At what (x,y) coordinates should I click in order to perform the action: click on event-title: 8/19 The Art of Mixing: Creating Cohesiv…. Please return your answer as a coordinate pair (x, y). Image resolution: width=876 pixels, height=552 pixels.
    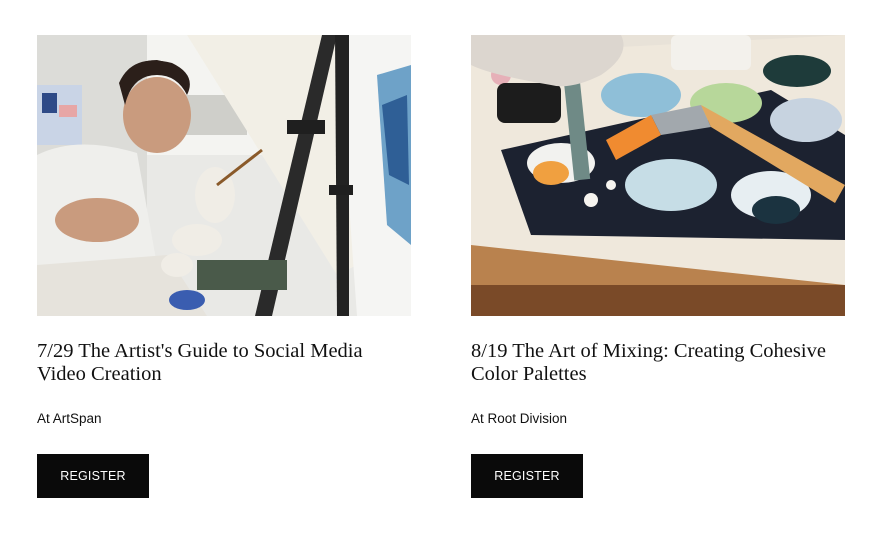
    Looking at the image, I should click on (658, 363).